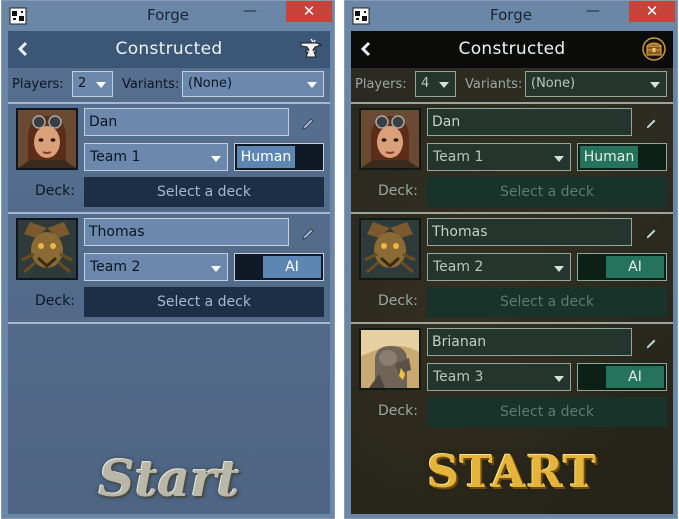  What do you see at coordinates (499, 377) in the screenshot?
I see `team-select: Team 3` at bounding box center [499, 377].